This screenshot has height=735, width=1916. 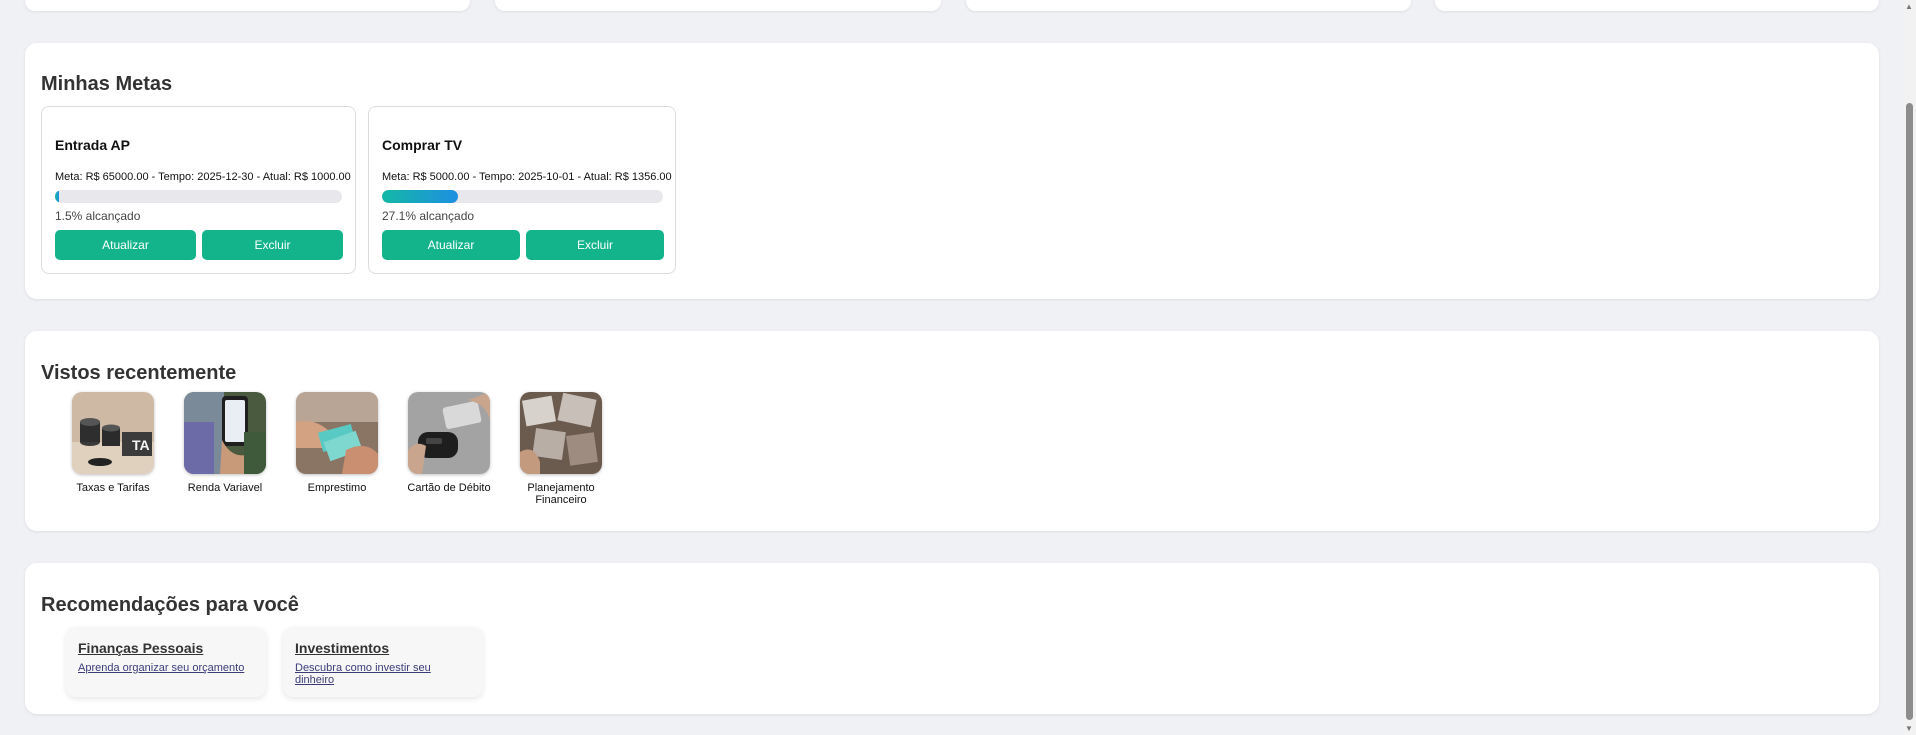 What do you see at coordinates (1909, 6) in the screenshot?
I see `scroll-up-arrow-icon: ▲` at bounding box center [1909, 6].